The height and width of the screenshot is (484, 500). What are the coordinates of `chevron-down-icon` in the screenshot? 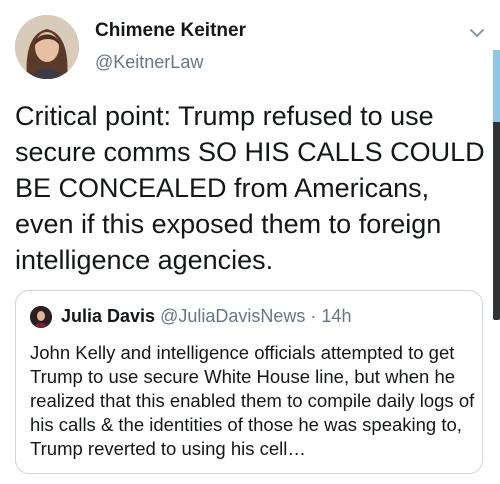 It's located at (477, 33).